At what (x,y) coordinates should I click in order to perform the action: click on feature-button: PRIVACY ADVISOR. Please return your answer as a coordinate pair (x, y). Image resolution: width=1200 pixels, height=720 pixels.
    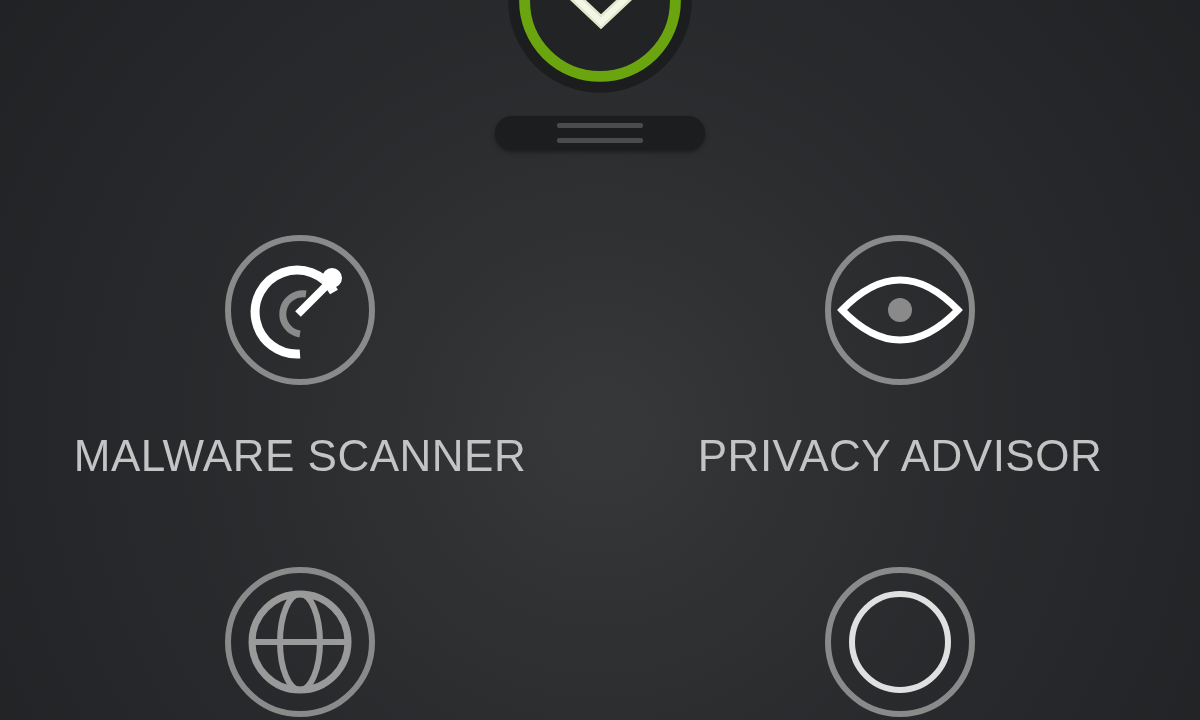
    Looking at the image, I should click on (900, 355).